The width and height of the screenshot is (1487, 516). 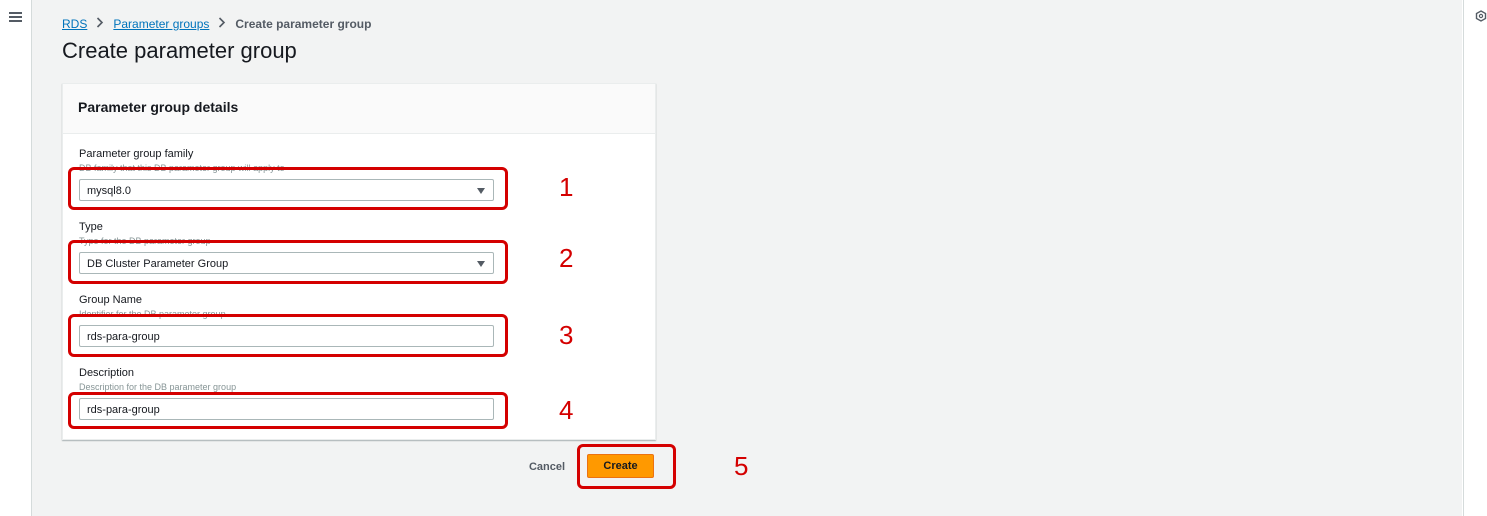 What do you see at coordinates (152, 314) in the screenshot?
I see `group-name-description: Identifier for the DB parameter group` at bounding box center [152, 314].